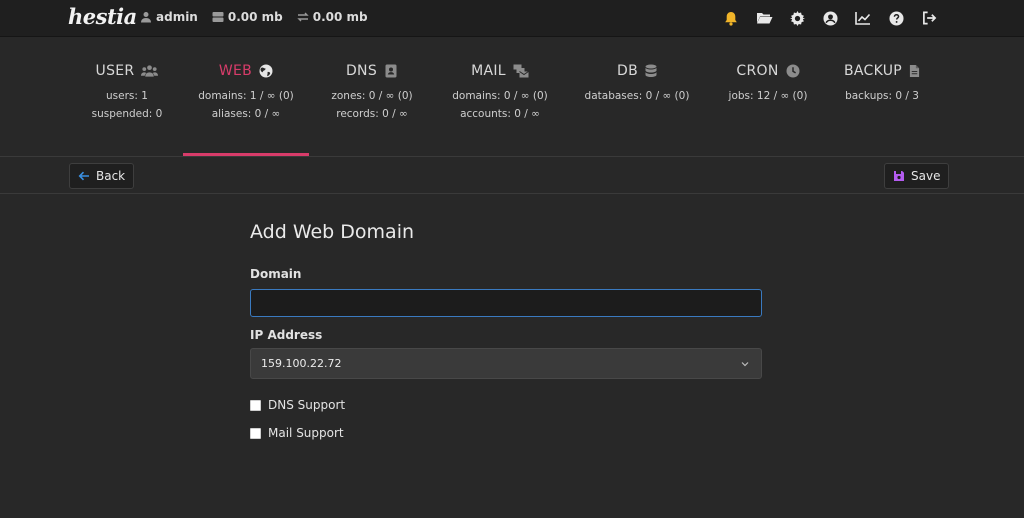  I want to click on tab-stat: suspended: 0, so click(127, 114).